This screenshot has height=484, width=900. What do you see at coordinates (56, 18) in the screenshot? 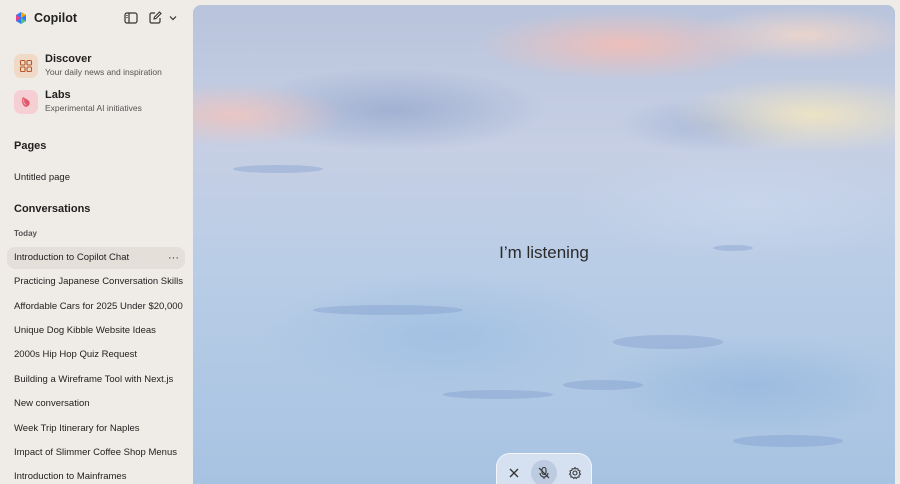
I see `app-title: Copilot` at bounding box center [56, 18].